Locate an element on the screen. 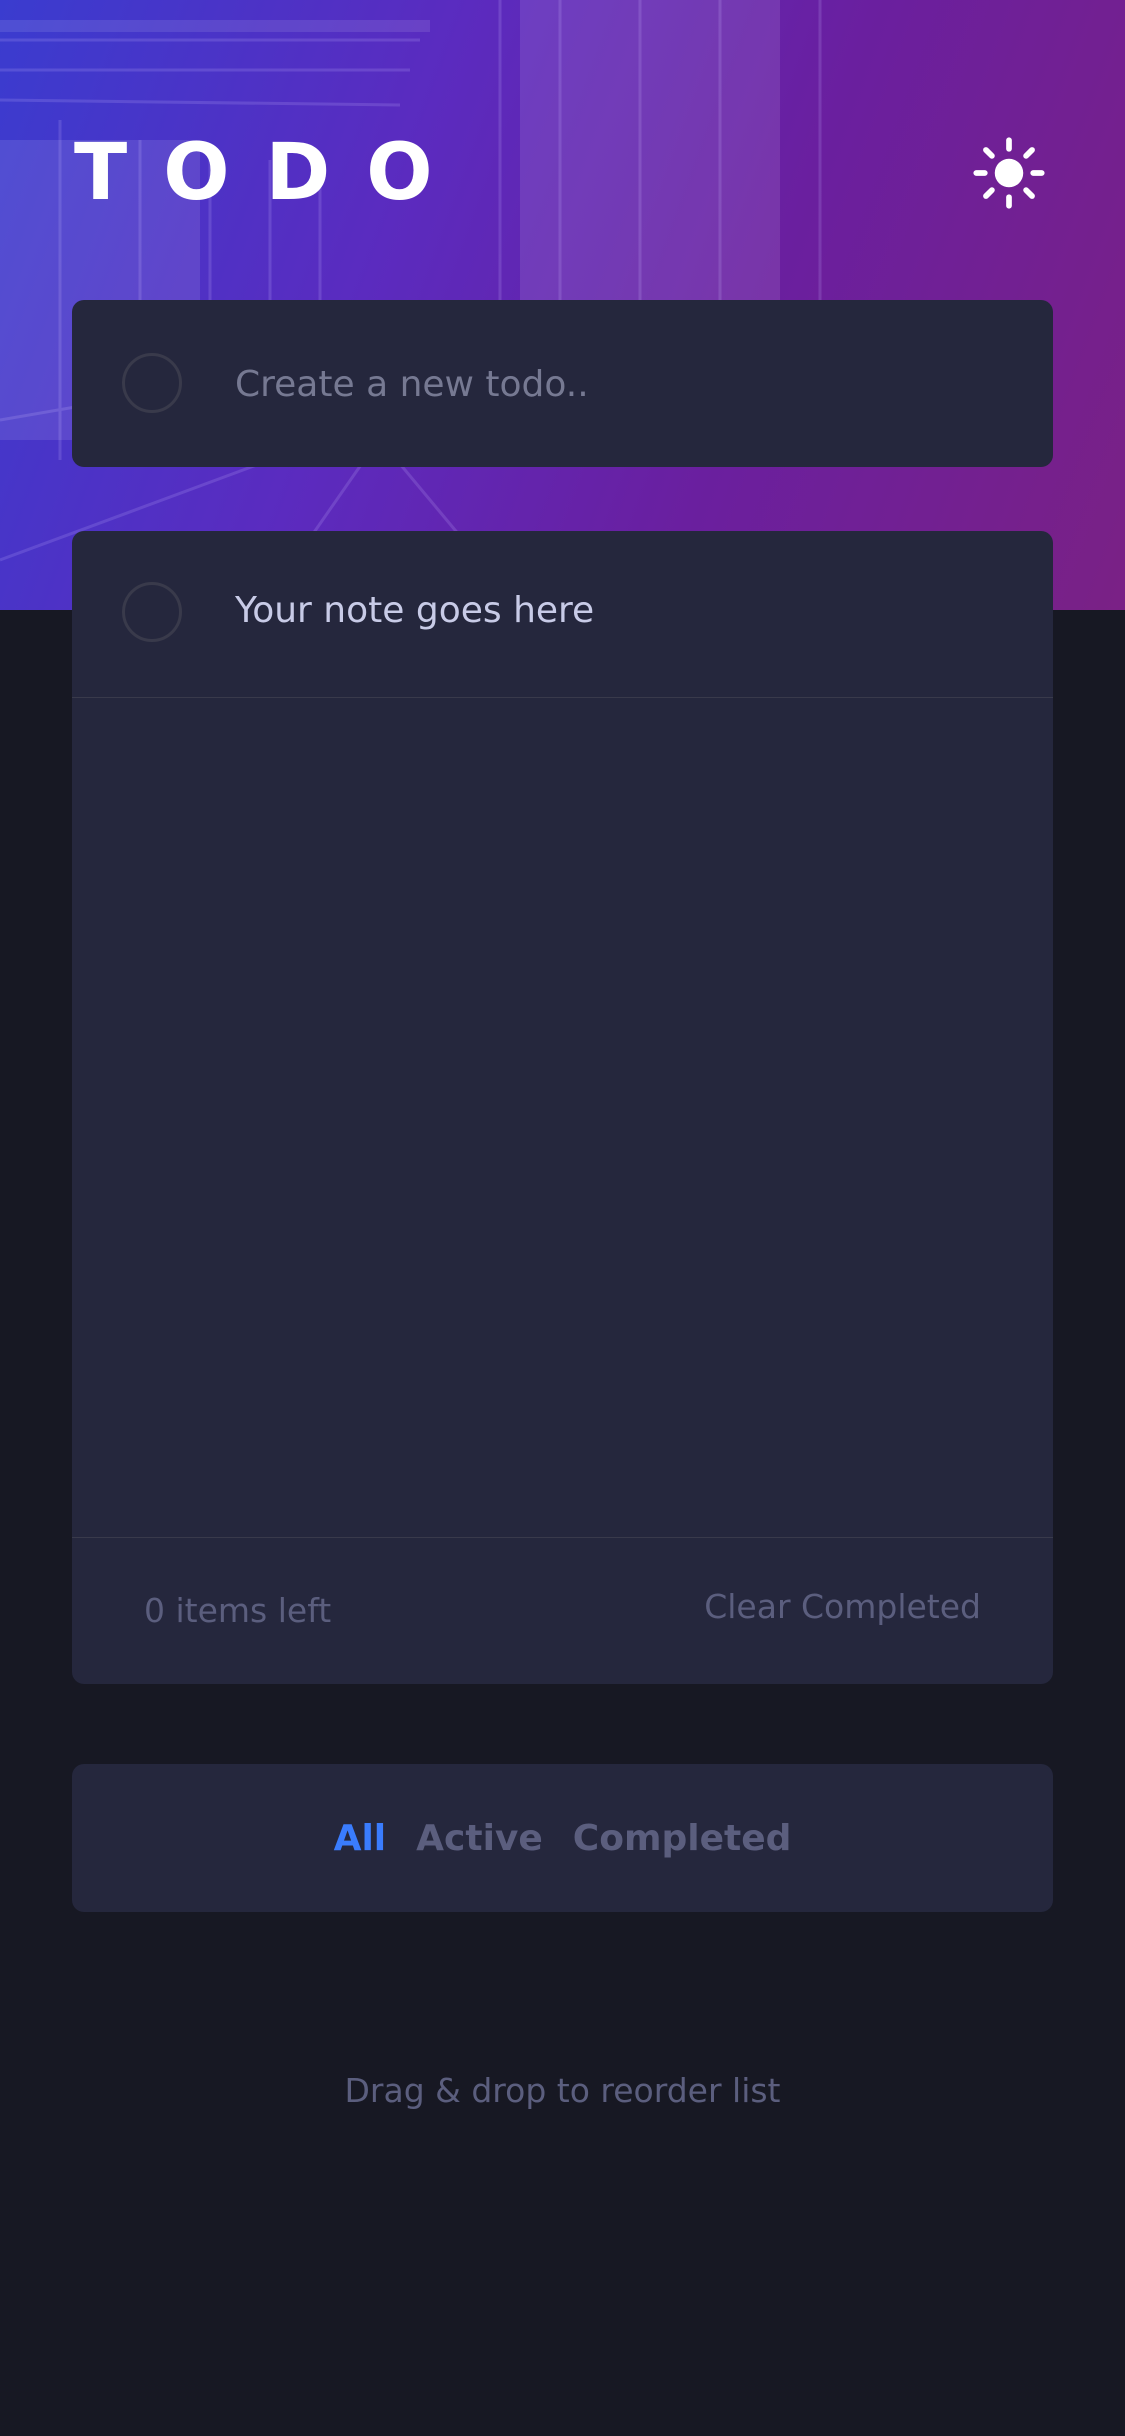 The image size is (1125, 2436). todo-item: Your note goes here is located at coordinates (562, 614).